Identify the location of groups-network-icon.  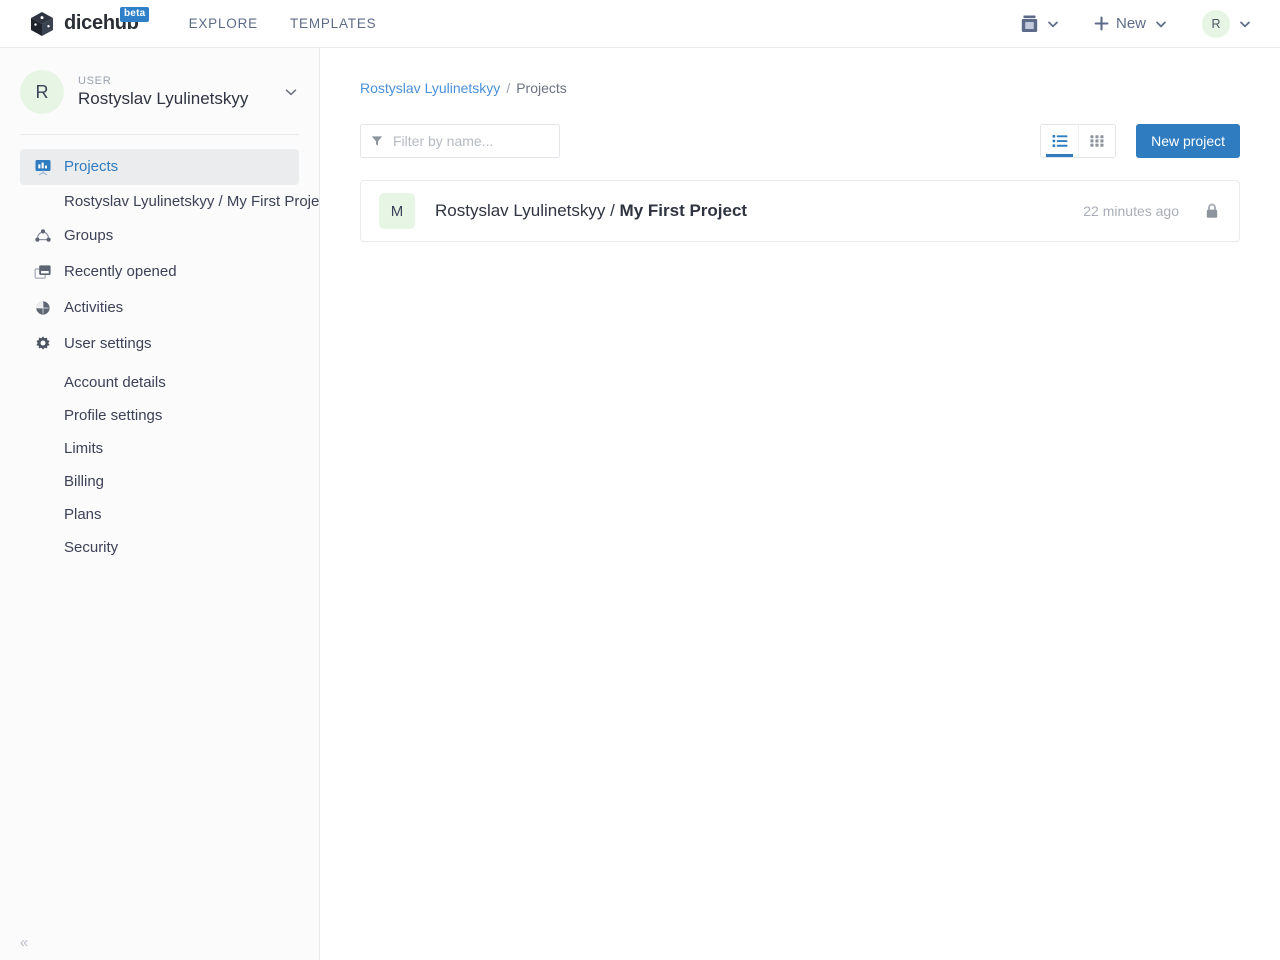
(43, 235).